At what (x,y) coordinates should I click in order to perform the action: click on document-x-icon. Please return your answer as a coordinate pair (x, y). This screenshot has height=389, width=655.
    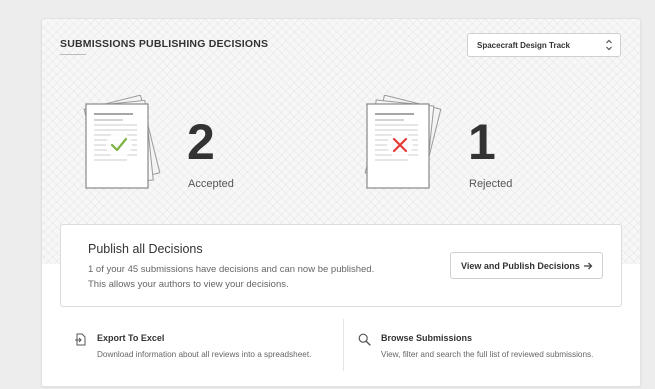
    Looking at the image, I should click on (403, 142).